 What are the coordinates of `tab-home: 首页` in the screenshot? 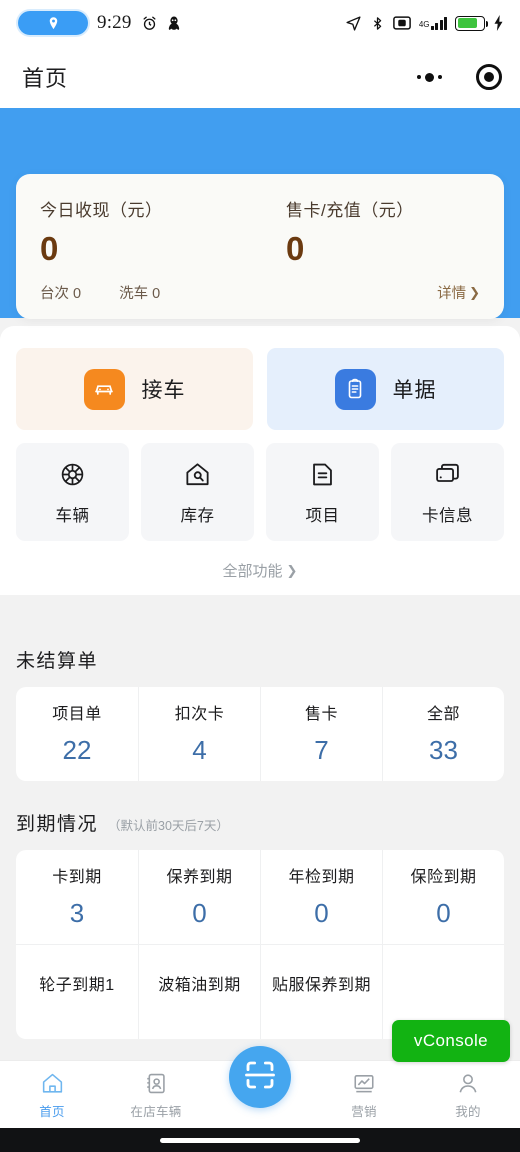 It's located at (52, 1094).